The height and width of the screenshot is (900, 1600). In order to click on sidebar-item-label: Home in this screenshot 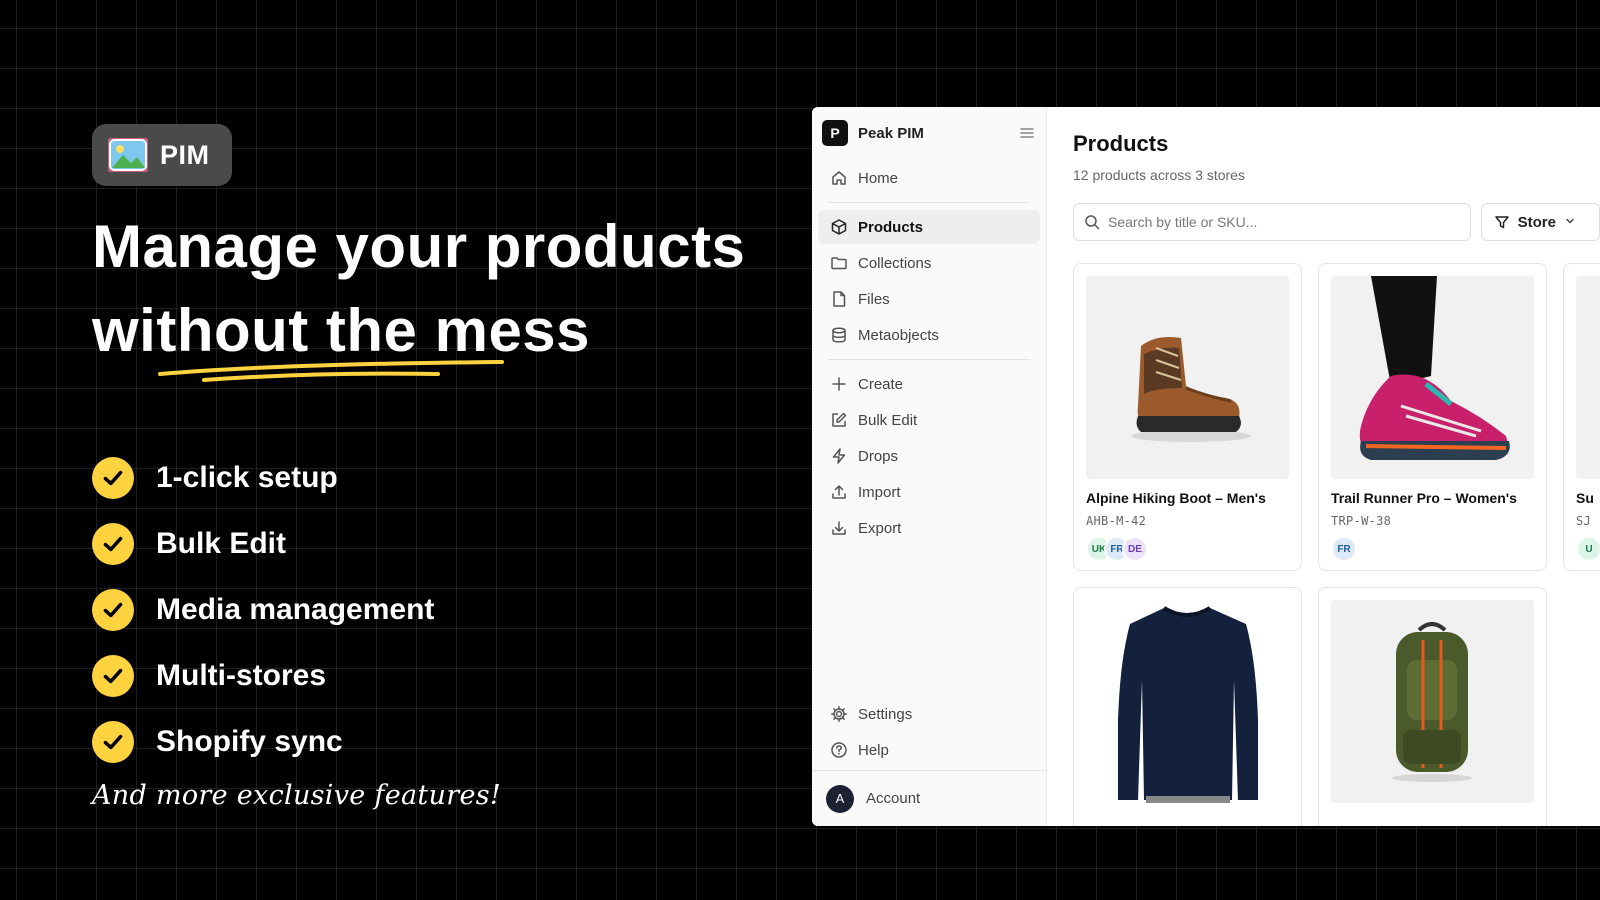, I will do `click(878, 178)`.